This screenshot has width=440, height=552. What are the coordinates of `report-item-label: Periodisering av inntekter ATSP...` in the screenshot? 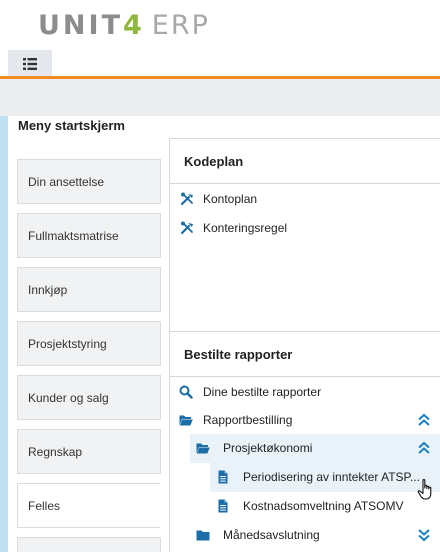 It's located at (331, 477).